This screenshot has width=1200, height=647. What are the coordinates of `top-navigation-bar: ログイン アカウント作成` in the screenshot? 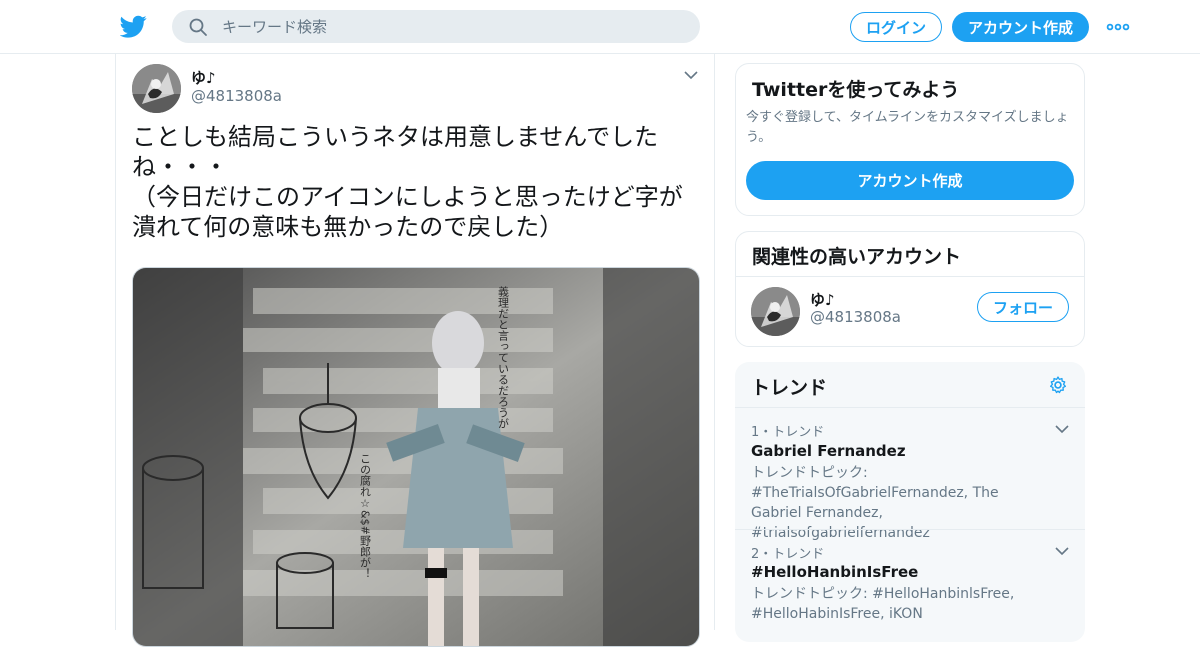 It's located at (600, 27).